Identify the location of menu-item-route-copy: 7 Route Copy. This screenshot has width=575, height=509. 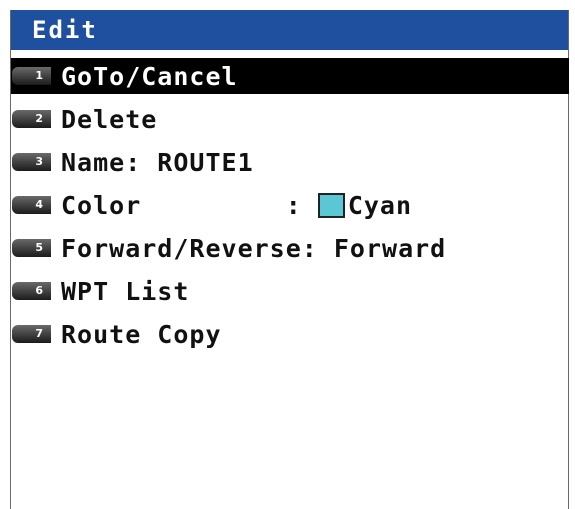
(289, 334).